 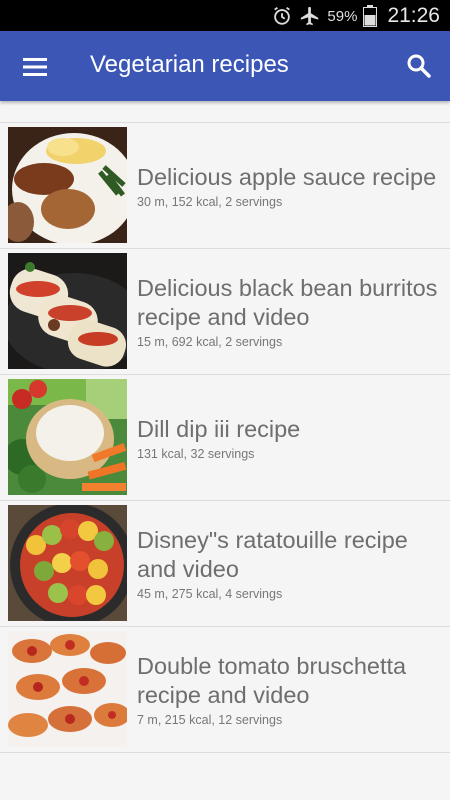 What do you see at coordinates (342, 16) in the screenshot?
I see `battery-percent: 59%` at bounding box center [342, 16].